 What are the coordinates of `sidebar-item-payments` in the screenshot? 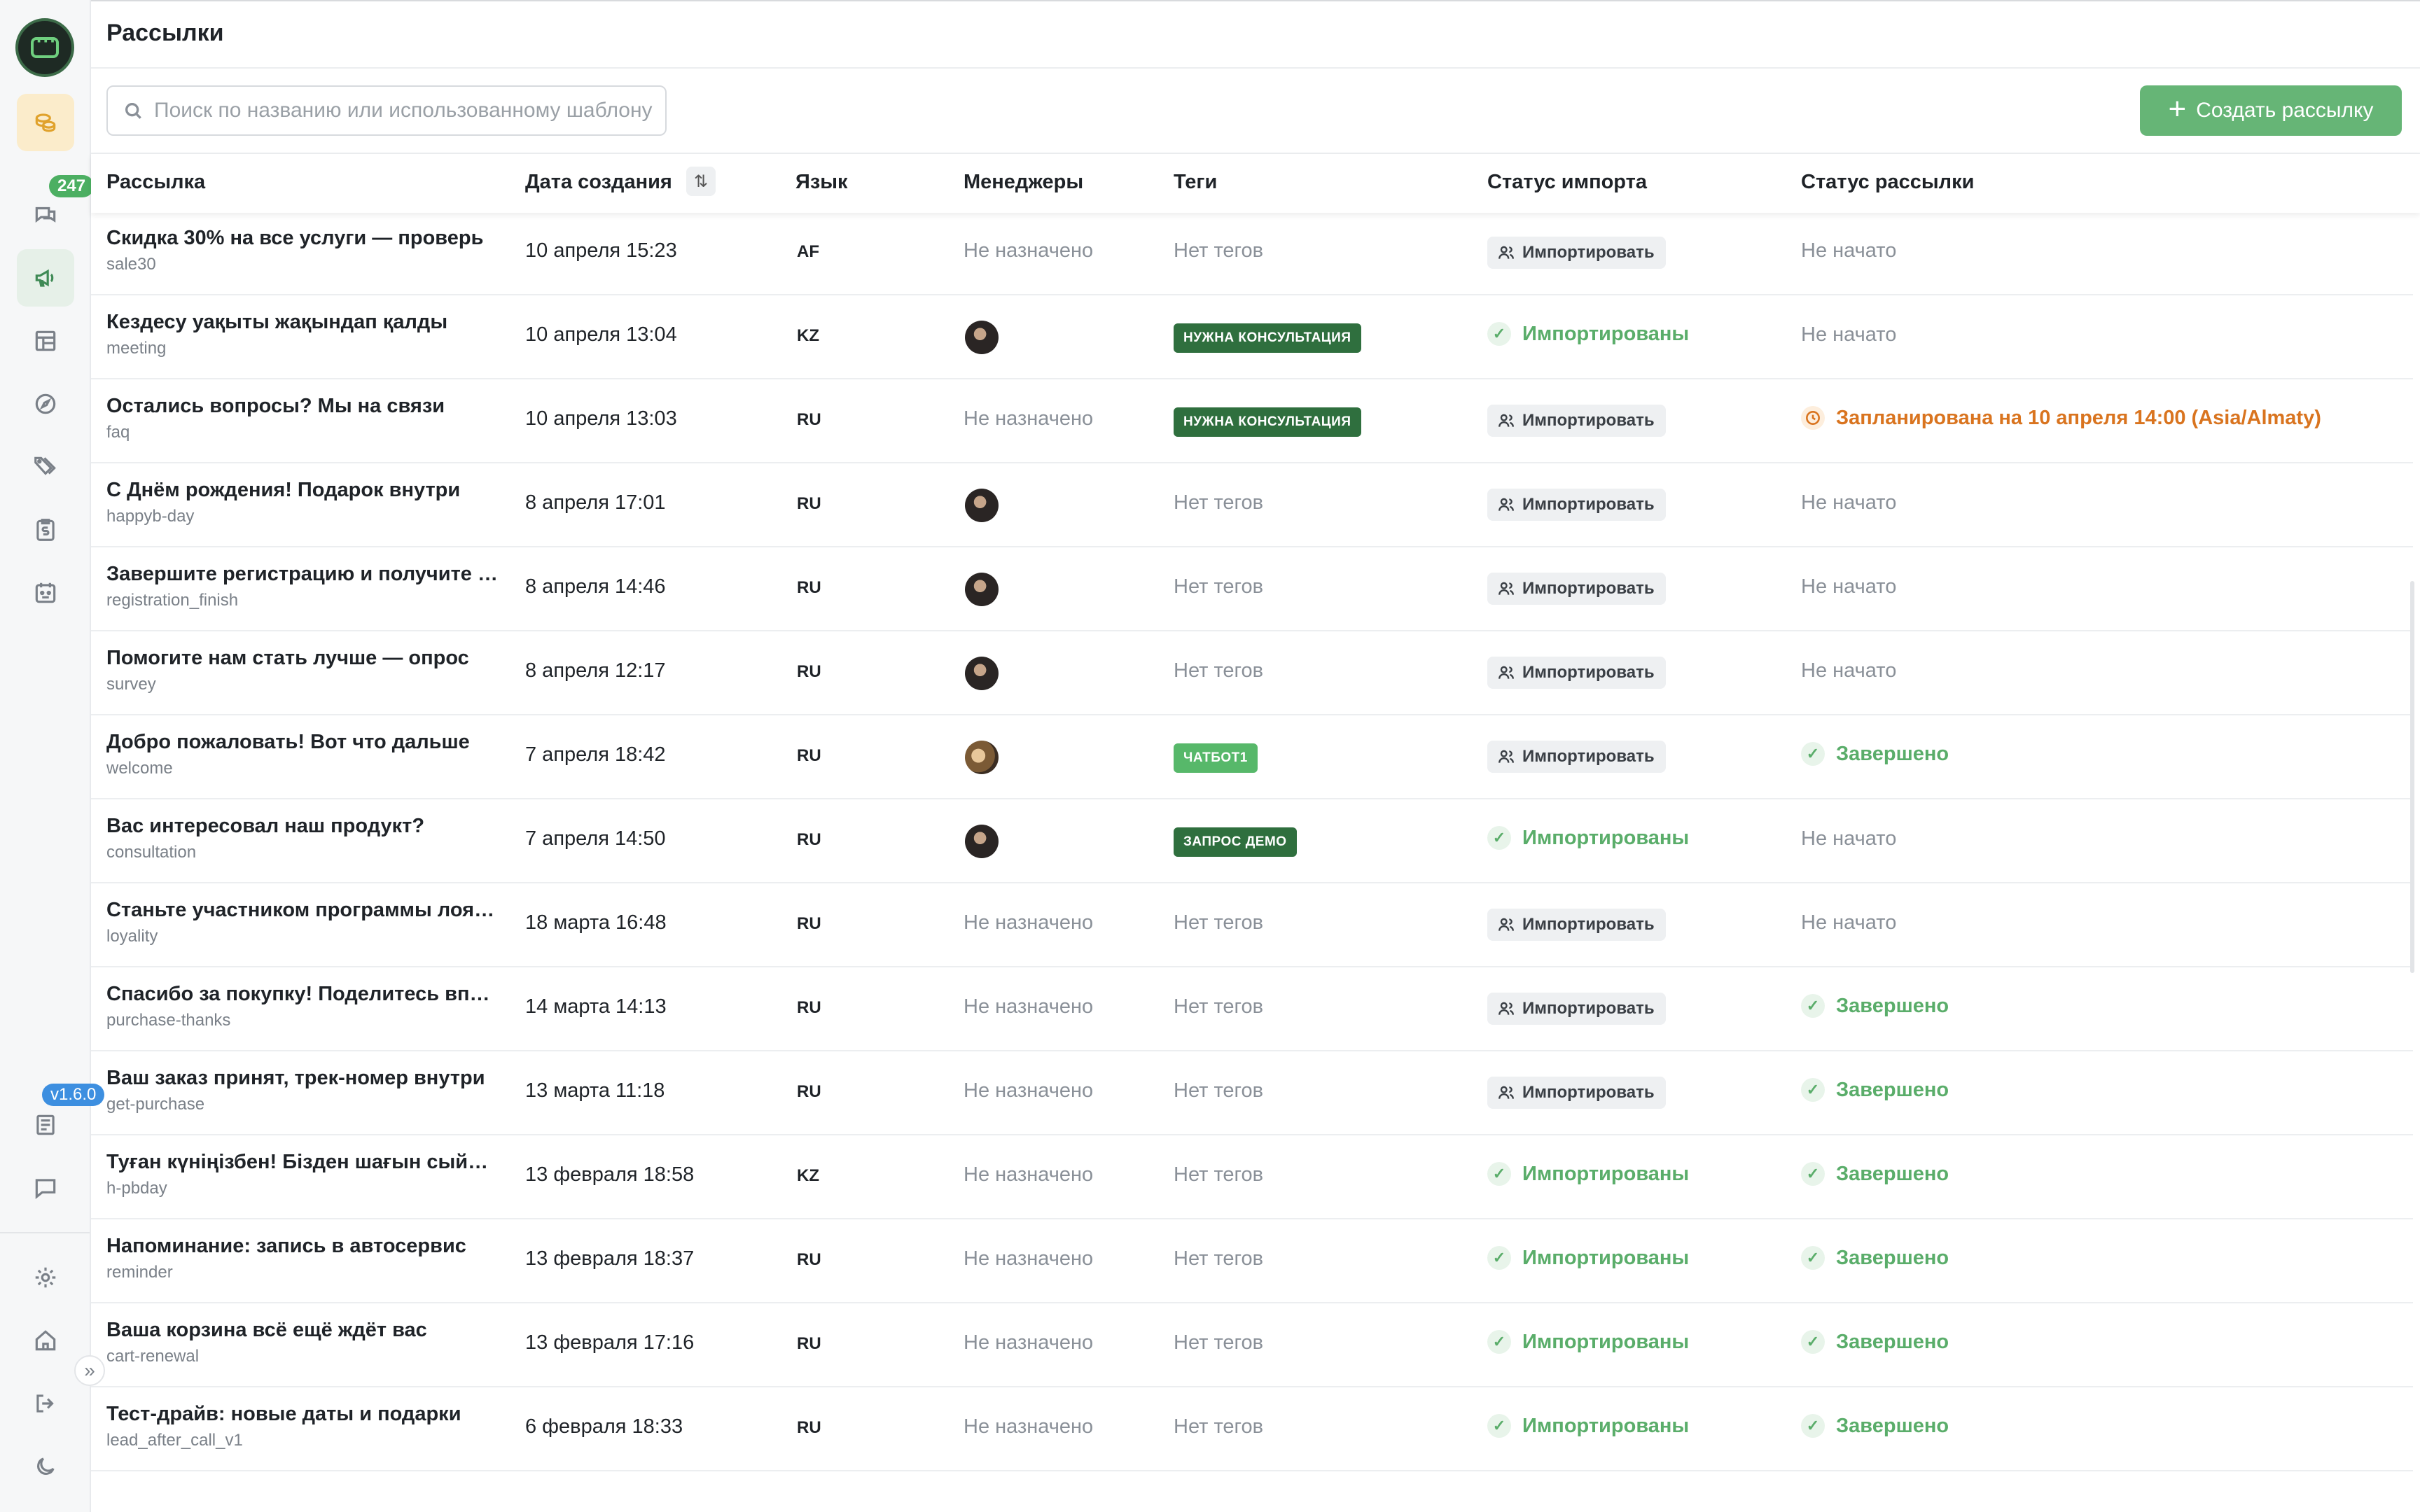 It's located at (45, 530).